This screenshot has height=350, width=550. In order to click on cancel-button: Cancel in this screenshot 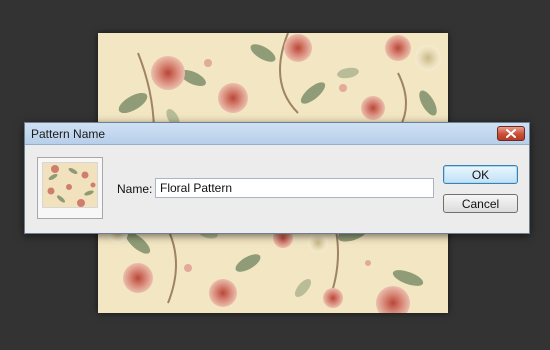, I will do `click(480, 203)`.